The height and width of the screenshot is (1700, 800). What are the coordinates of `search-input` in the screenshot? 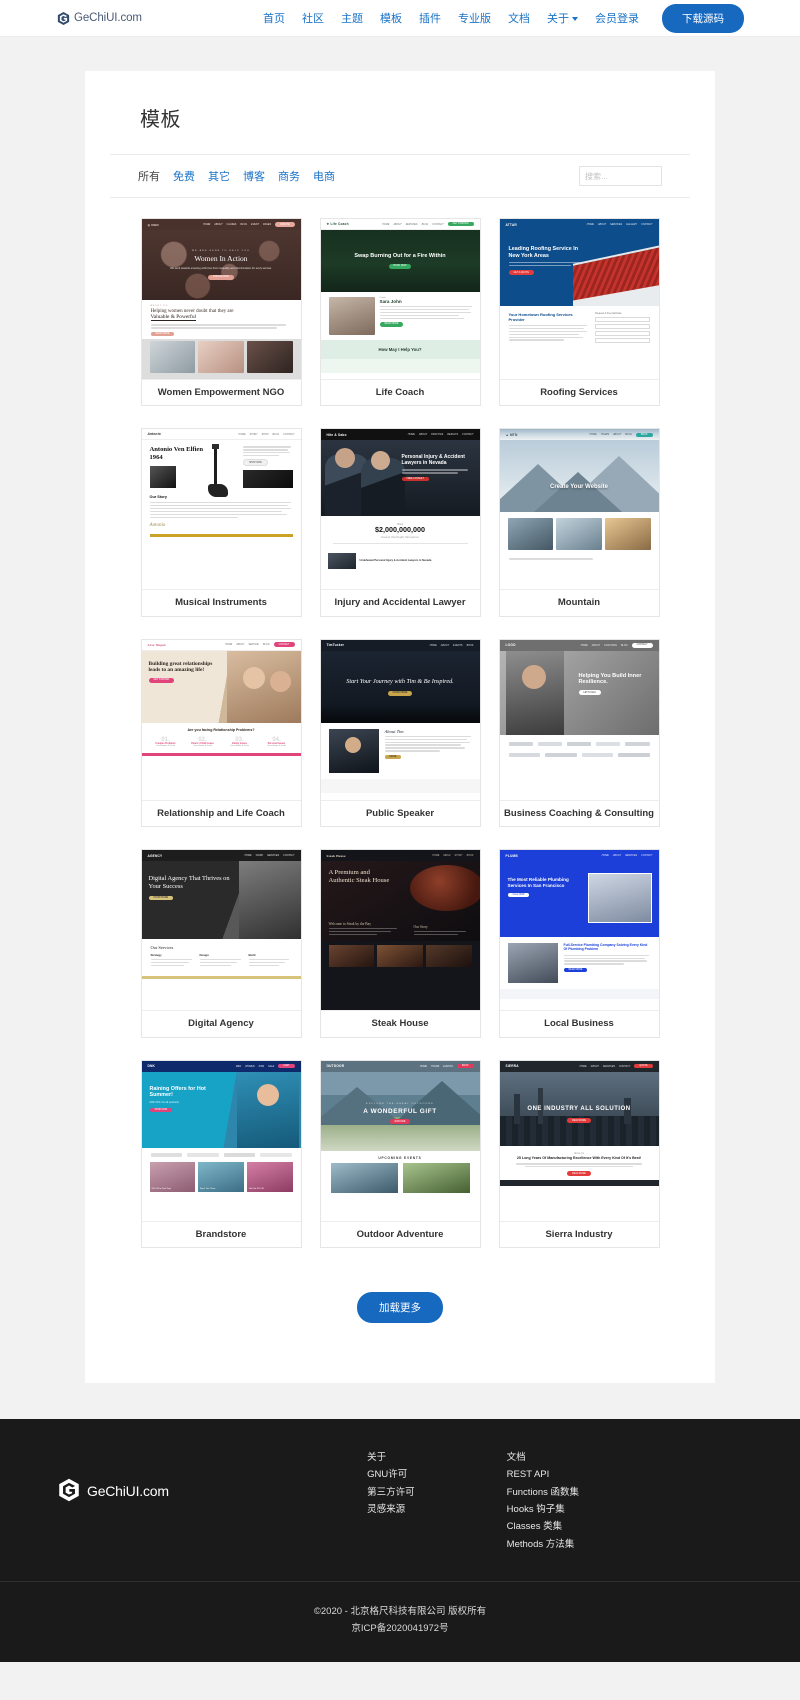 It's located at (620, 176).